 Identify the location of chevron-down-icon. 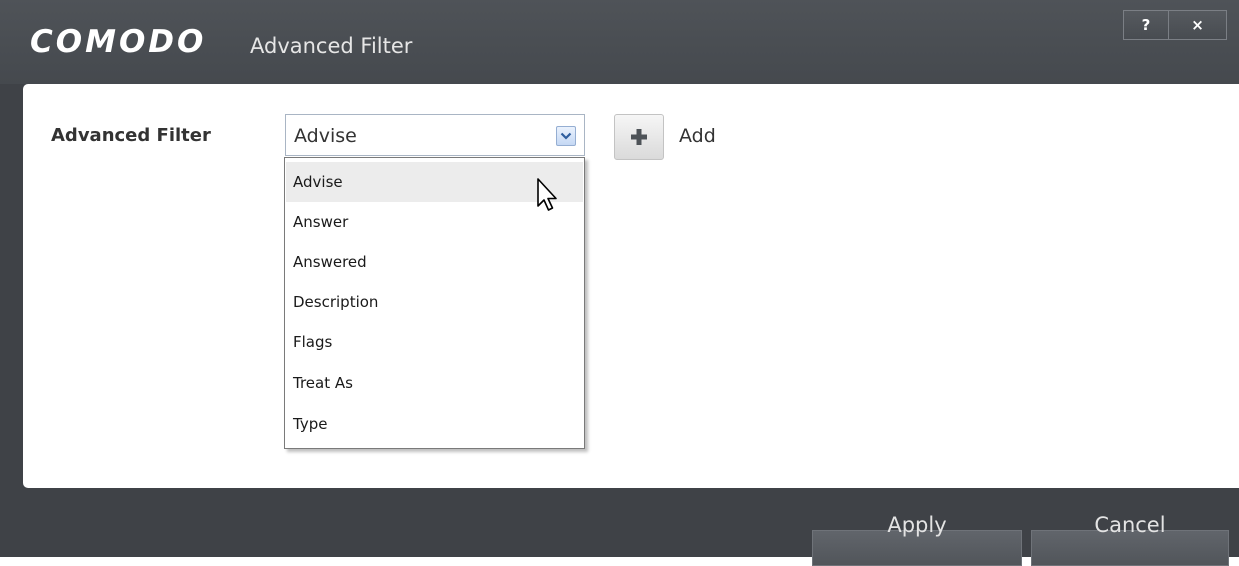
(566, 136).